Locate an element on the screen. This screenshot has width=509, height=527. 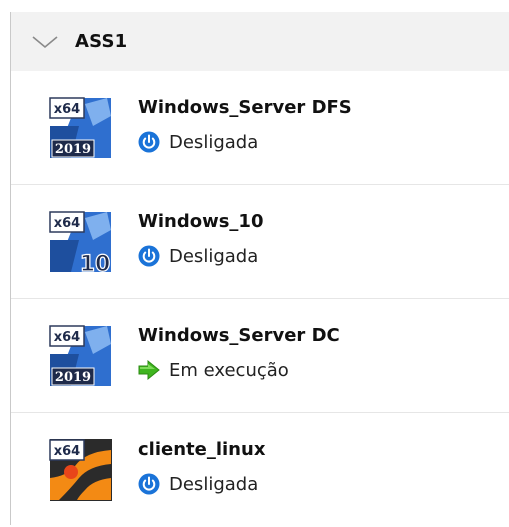
vm-status: Em execução is located at coordinates (213, 370).